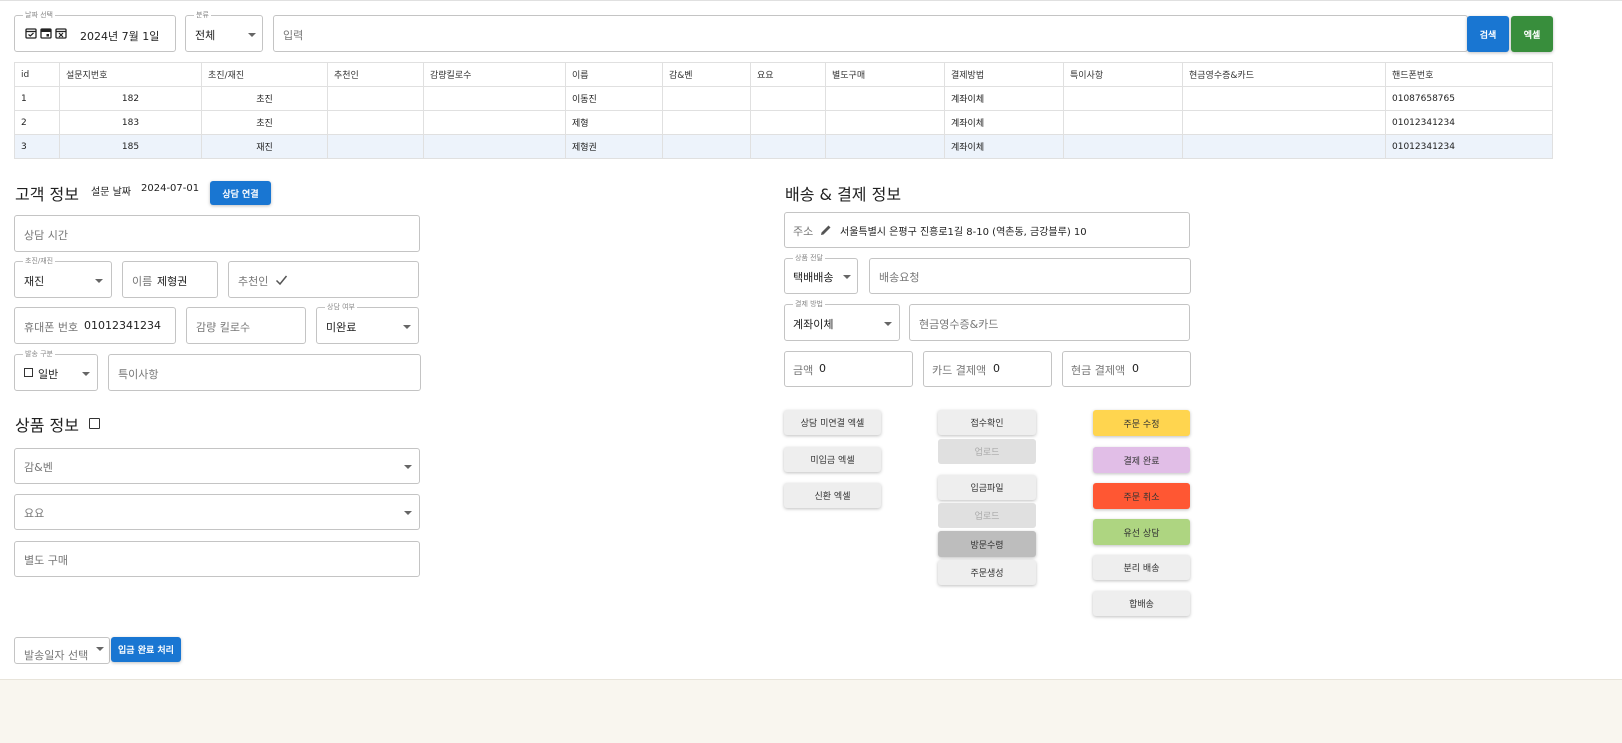  What do you see at coordinates (987, 230) in the screenshot?
I see `address-field: 주소 서울특별시 은평구 진흥로1길 8-10 (역촌동, 금강블루) 10` at bounding box center [987, 230].